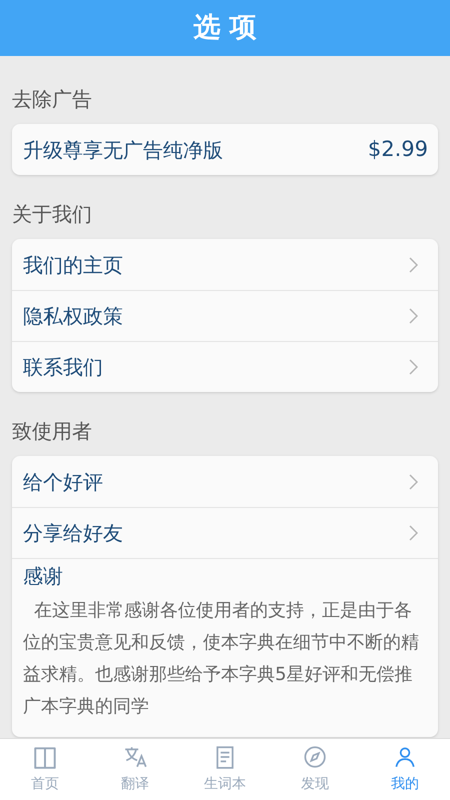 This screenshot has height=800, width=450. What do you see at coordinates (123, 150) in the screenshot?
I see `row-label: 升级尊享无广告纯净版` at bounding box center [123, 150].